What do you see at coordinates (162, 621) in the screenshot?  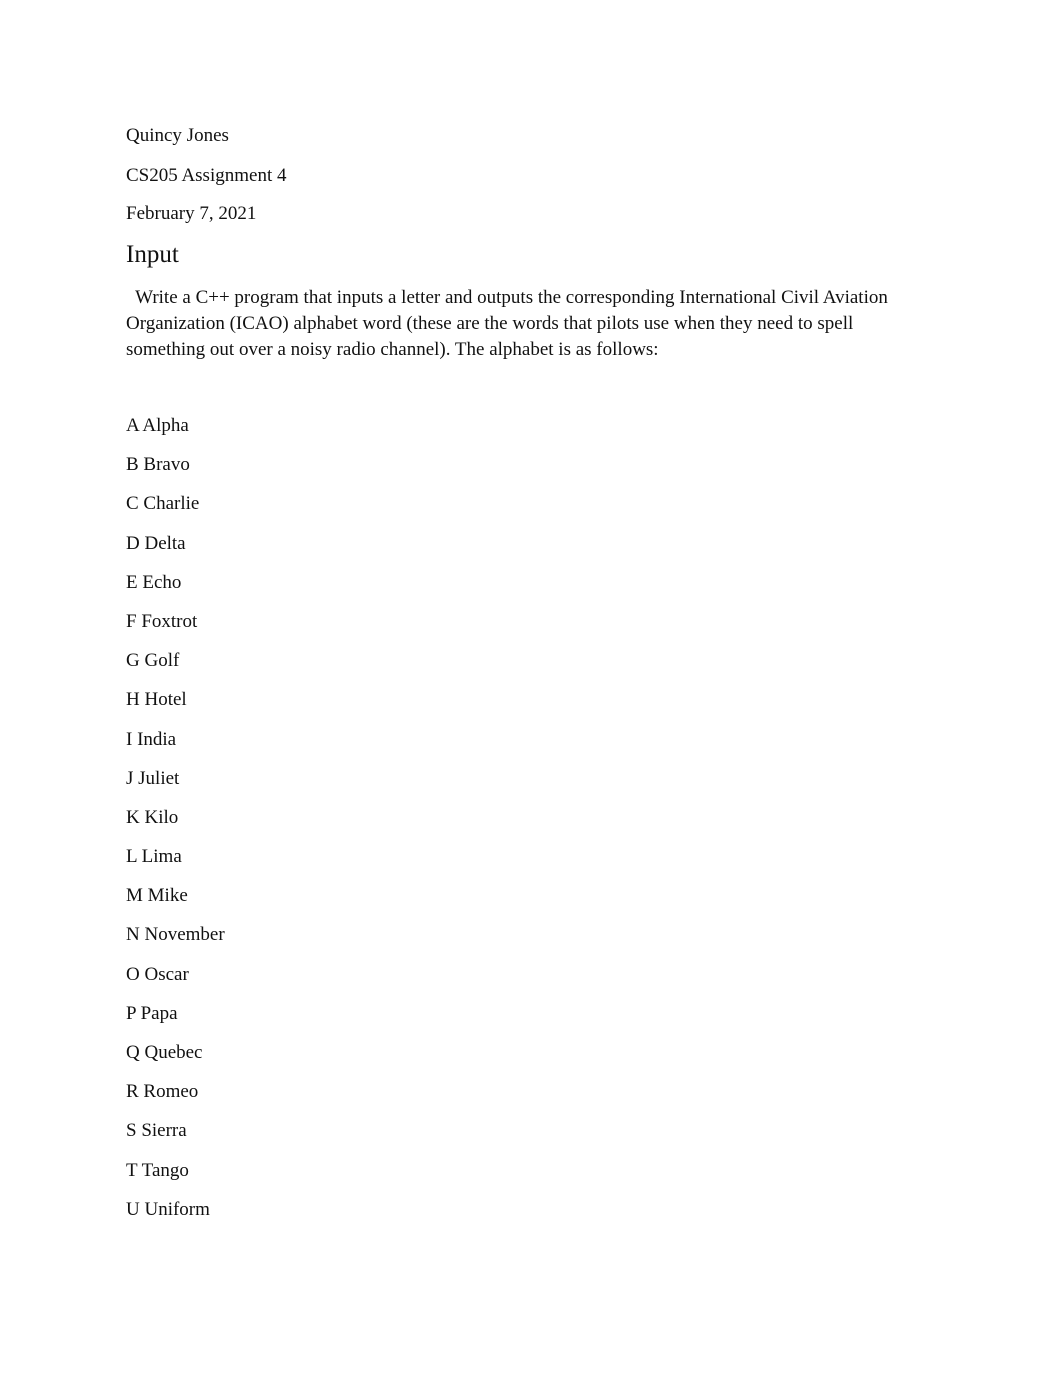 I see `alphabet-item: F Foxtrot` at bounding box center [162, 621].